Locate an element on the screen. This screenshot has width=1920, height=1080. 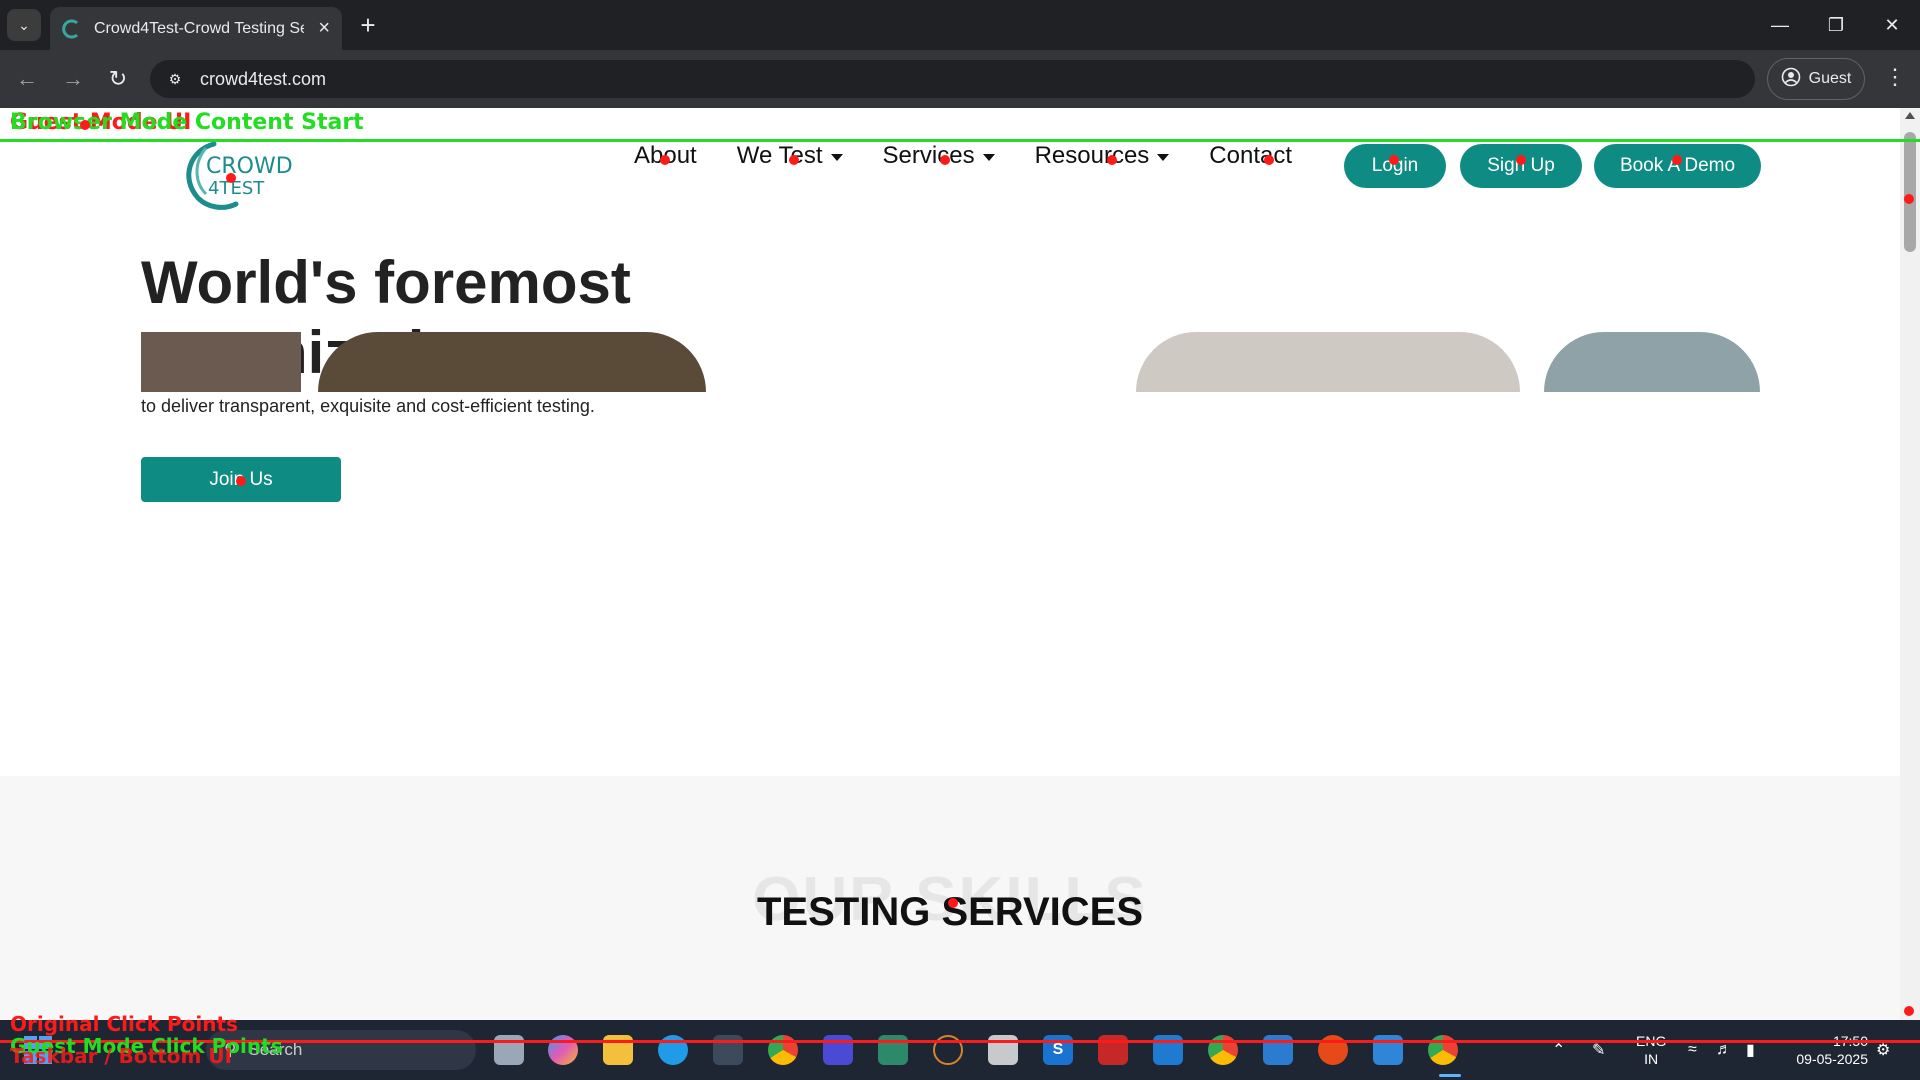
notification-icon: ⚙ is located at coordinates (1883, 1050).